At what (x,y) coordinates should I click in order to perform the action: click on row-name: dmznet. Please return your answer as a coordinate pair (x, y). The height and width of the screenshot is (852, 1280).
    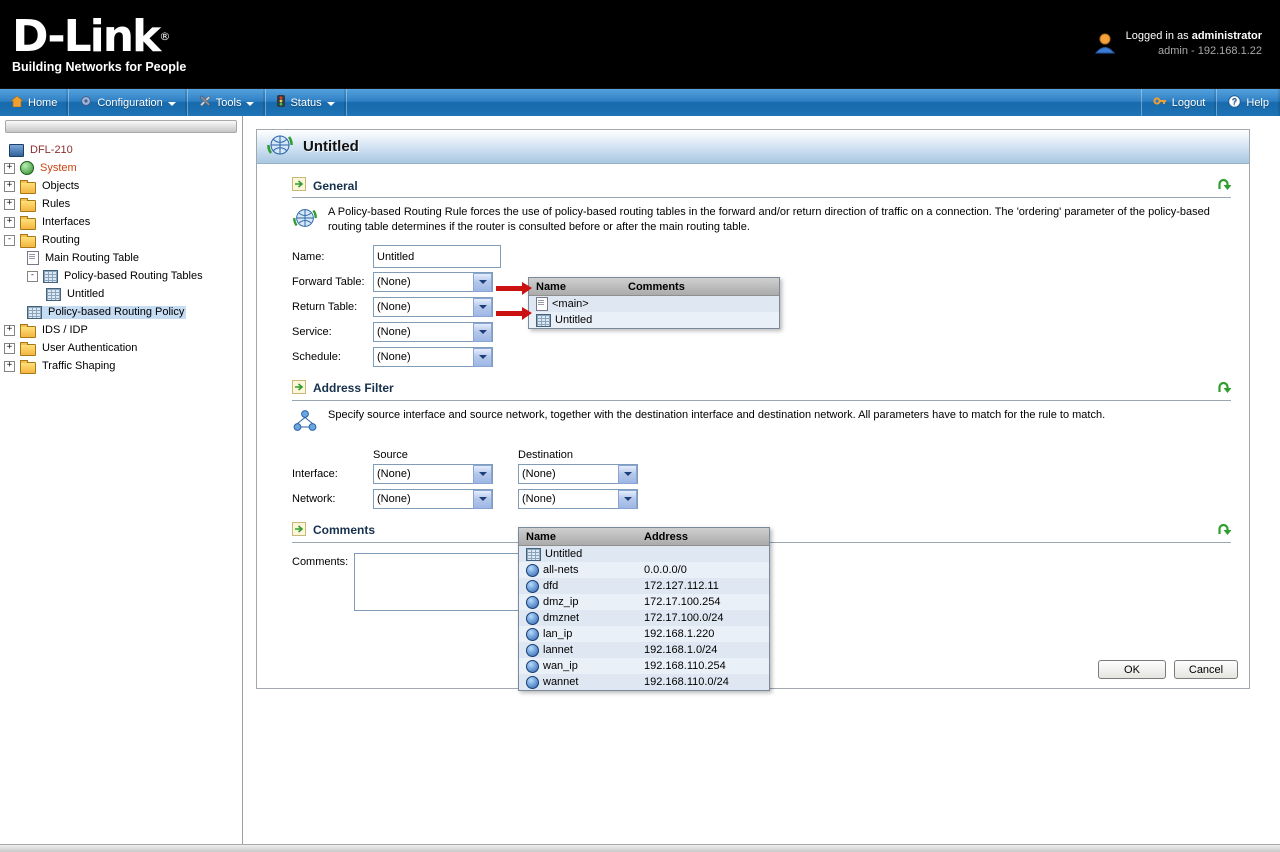
    Looking at the image, I should click on (561, 618).